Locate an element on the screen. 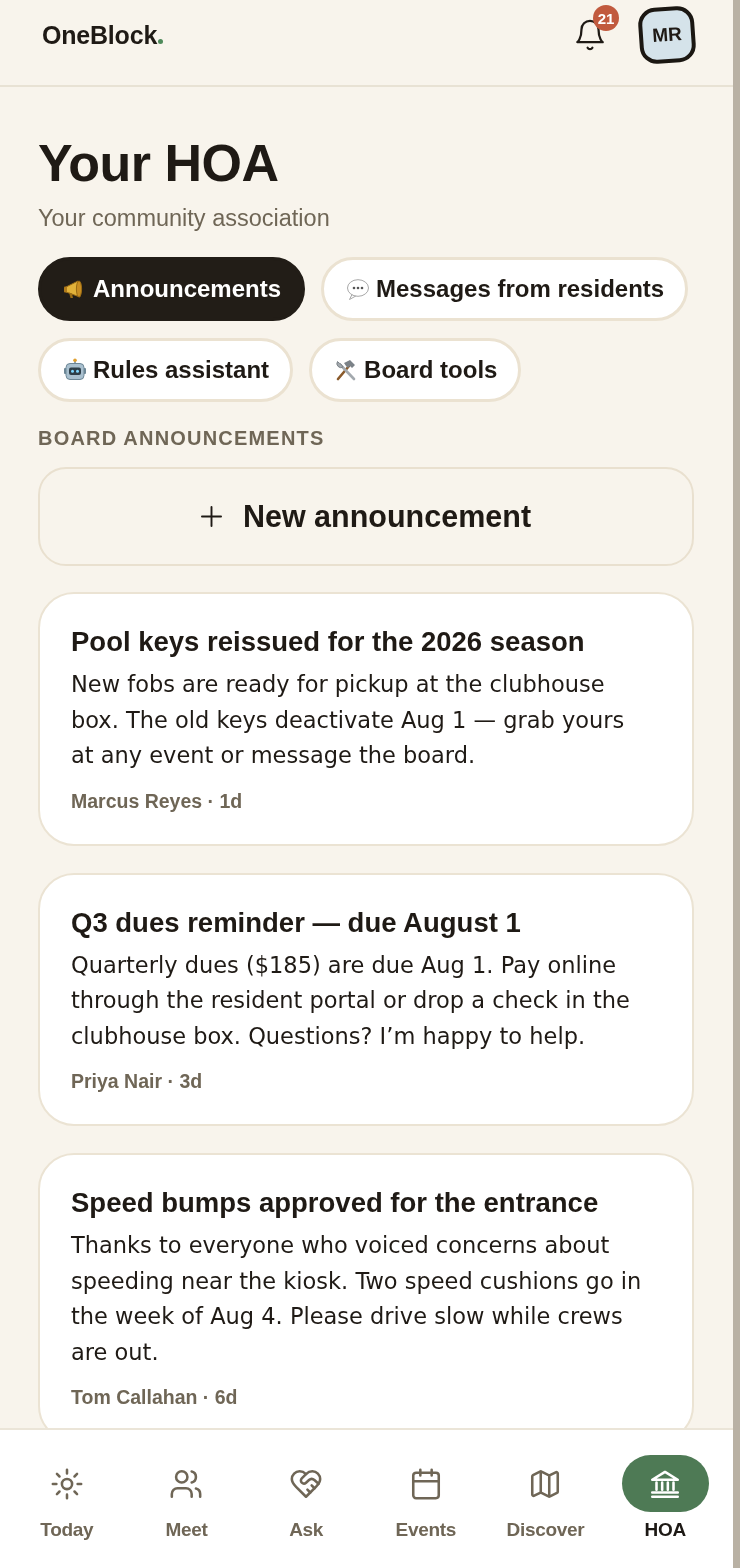  announcement-title: Pool keys reissued for the 2026 season is located at coordinates (328, 642).